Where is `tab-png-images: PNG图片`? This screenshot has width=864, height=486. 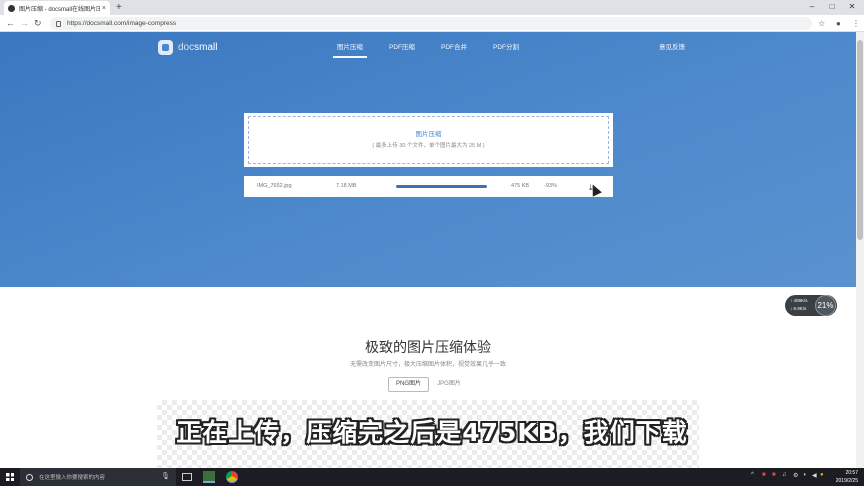 tab-png-images: PNG图片 is located at coordinates (408, 384).